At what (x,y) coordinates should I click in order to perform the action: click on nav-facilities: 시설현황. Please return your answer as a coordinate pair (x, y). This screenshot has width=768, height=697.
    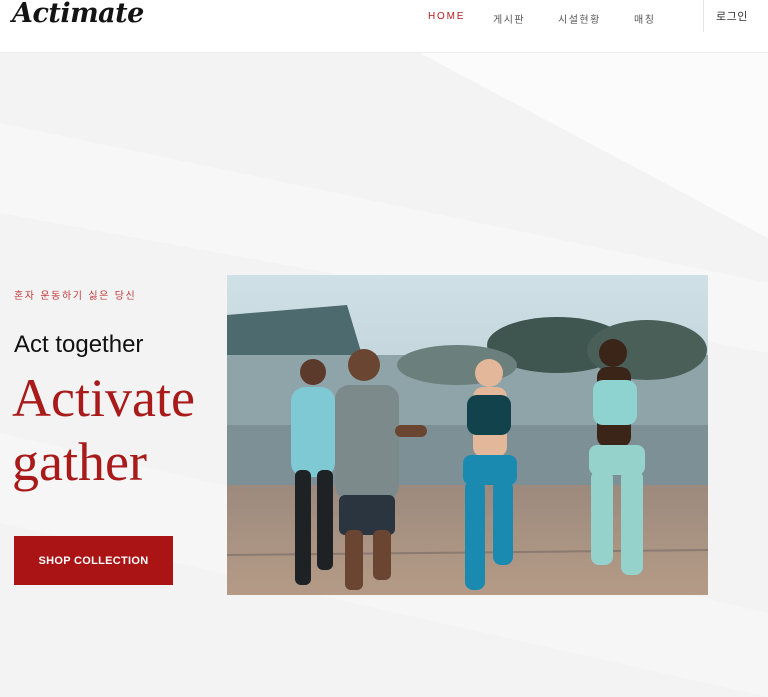
    Looking at the image, I should click on (579, 18).